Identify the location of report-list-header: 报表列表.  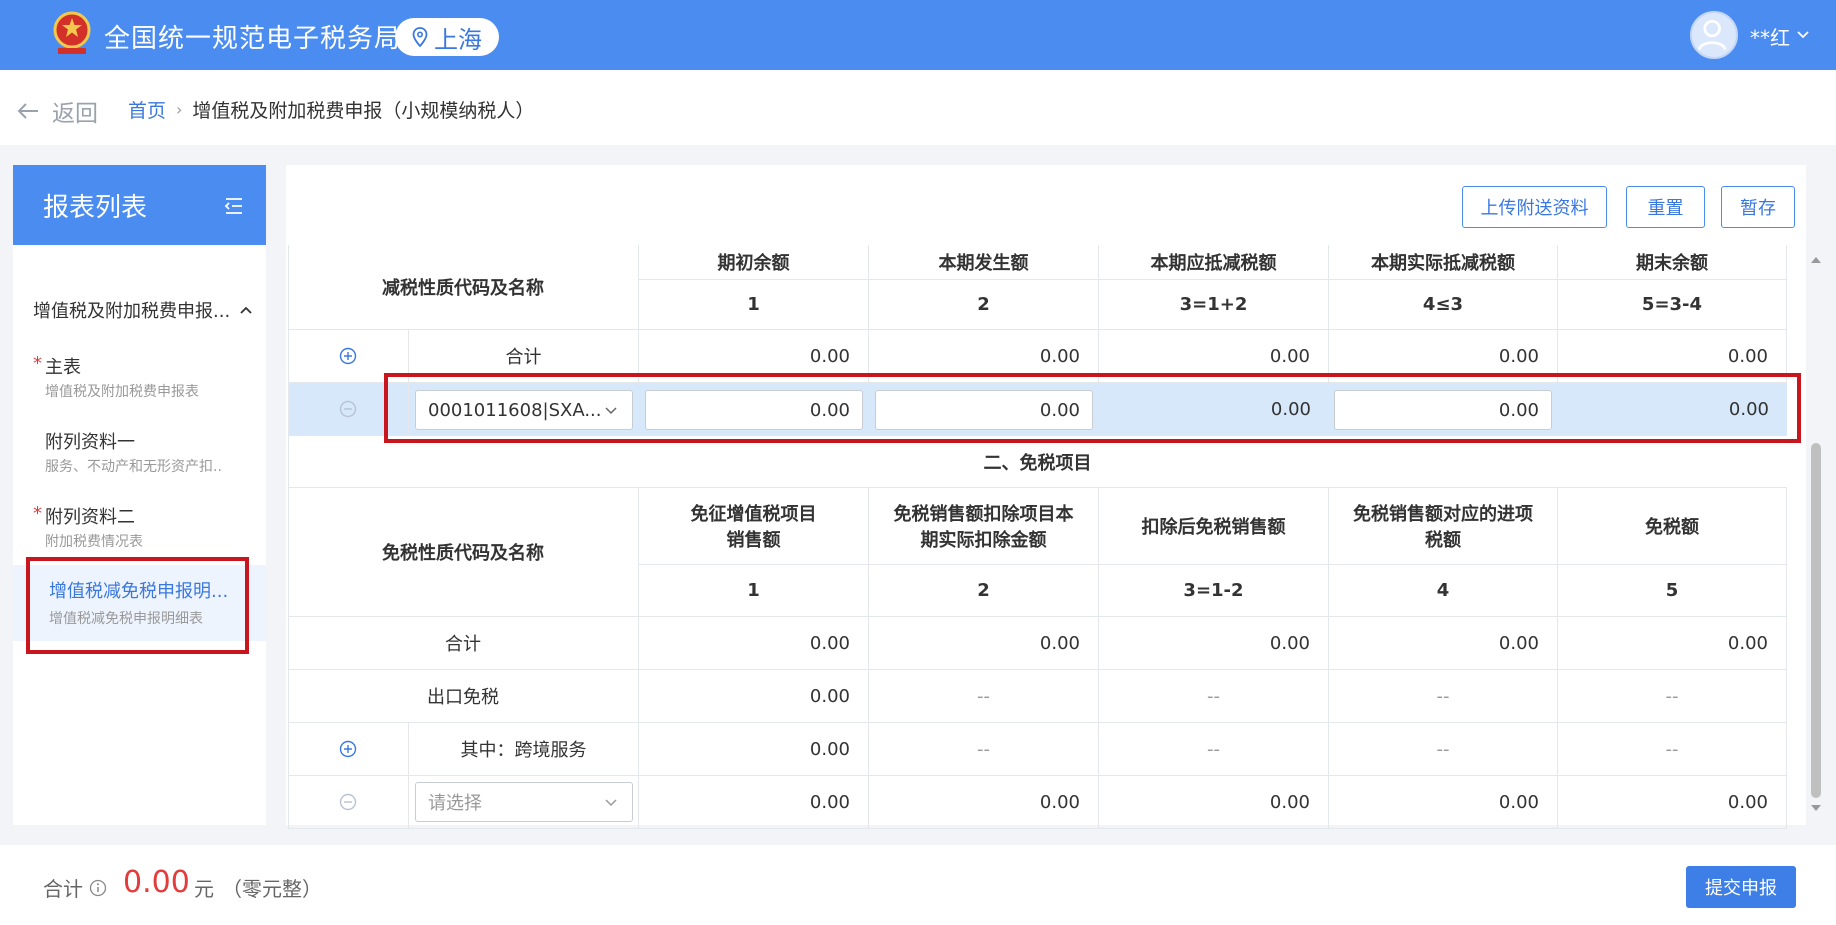
(139, 205).